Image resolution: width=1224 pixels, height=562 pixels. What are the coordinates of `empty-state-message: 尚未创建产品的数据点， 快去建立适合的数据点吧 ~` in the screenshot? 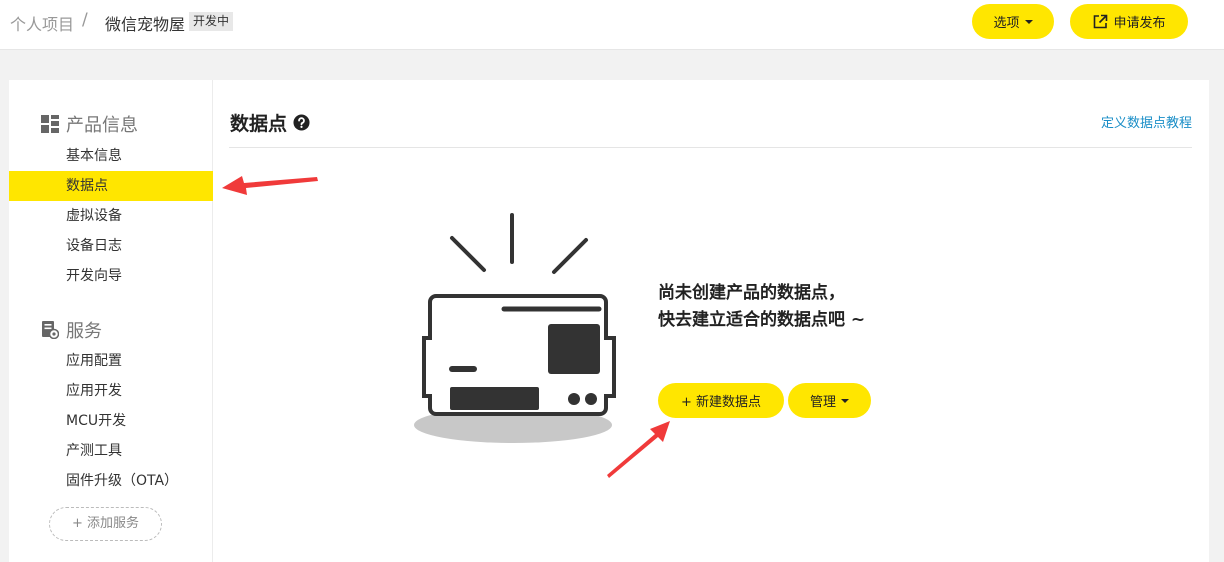 It's located at (761, 307).